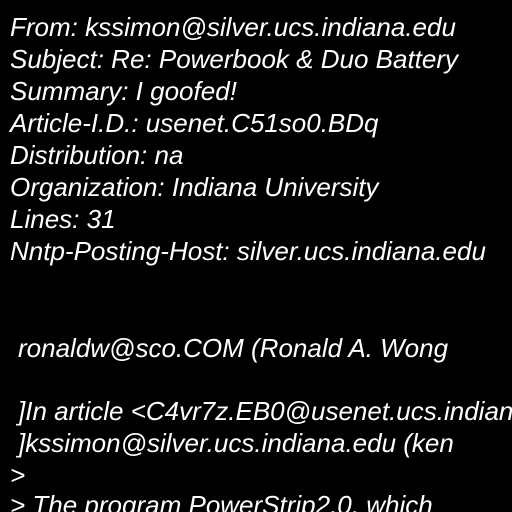 This screenshot has height=512, width=512. What do you see at coordinates (233, 27) in the screenshot?
I see `header-from: From: kssimon@silver.ucs.indiana.edu` at bounding box center [233, 27].